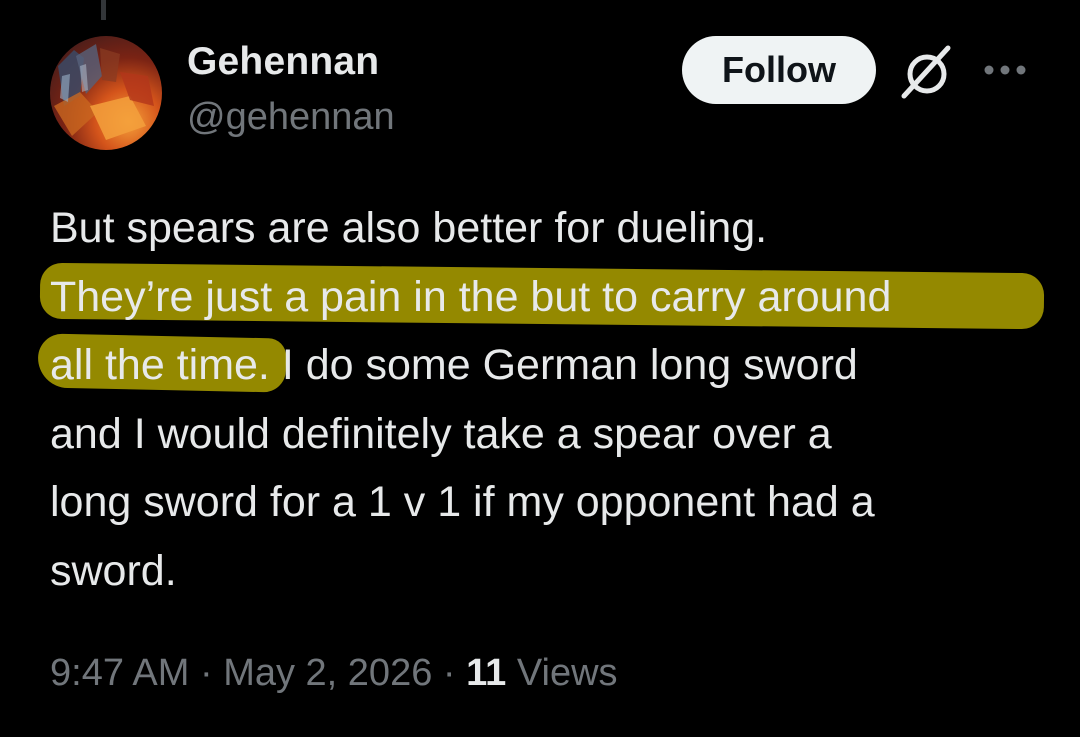  Describe the element at coordinates (927, 72) in the screenshot. I see `grok-slash-circle-icon` at that location.